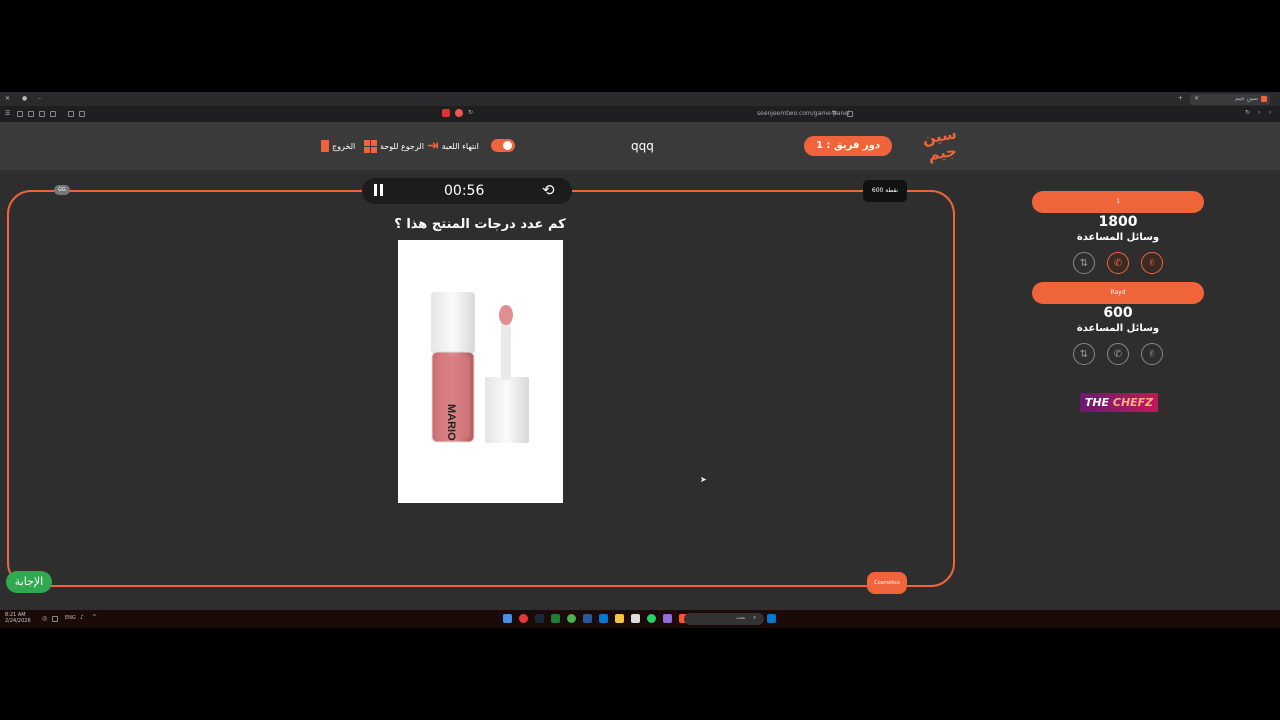 The height and width of the screenshot is (720, 1280). What do you see at coordinates (587, 618) in the screenshot?
I see `word-icon` at bounding box center [587, 618].